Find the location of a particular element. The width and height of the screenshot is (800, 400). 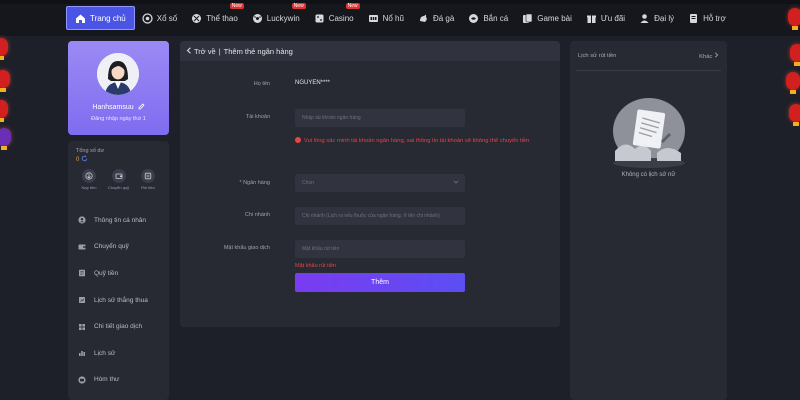

nav-casino-label: Casino is located at coordinates (341, 18).